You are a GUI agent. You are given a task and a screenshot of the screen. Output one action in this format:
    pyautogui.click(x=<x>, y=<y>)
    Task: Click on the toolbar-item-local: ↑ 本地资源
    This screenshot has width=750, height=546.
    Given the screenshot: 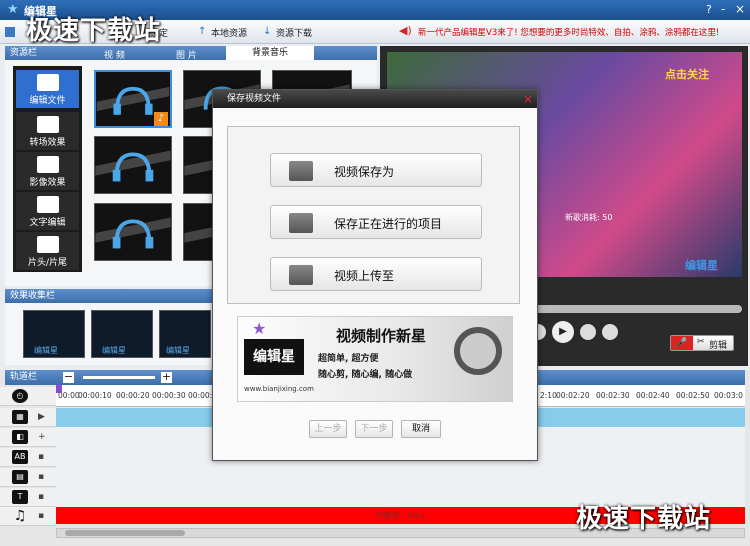 What is the action you would take?
    pyautogui.click(x=222, y=32)
    